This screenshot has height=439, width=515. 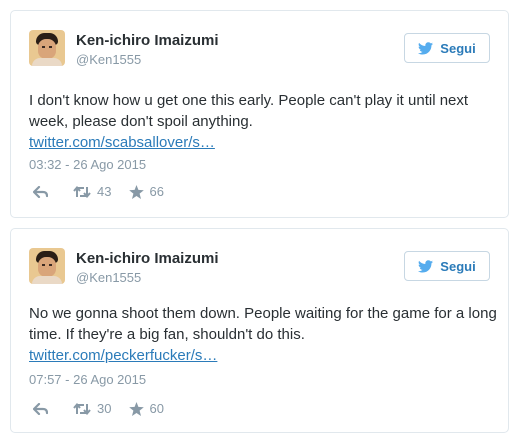 I want to click on retweet-button: 30, so click(x=92, y=408).